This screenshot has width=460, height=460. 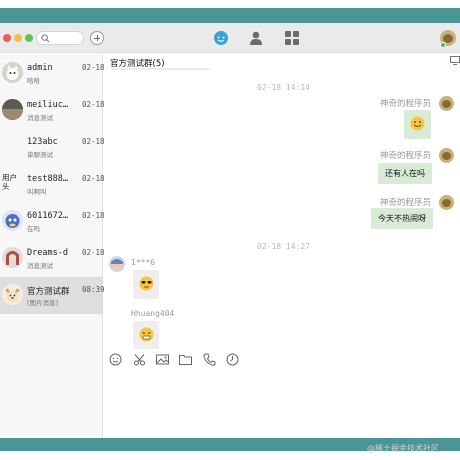 I want to click on folder-icon, so click(x=185, y=359).